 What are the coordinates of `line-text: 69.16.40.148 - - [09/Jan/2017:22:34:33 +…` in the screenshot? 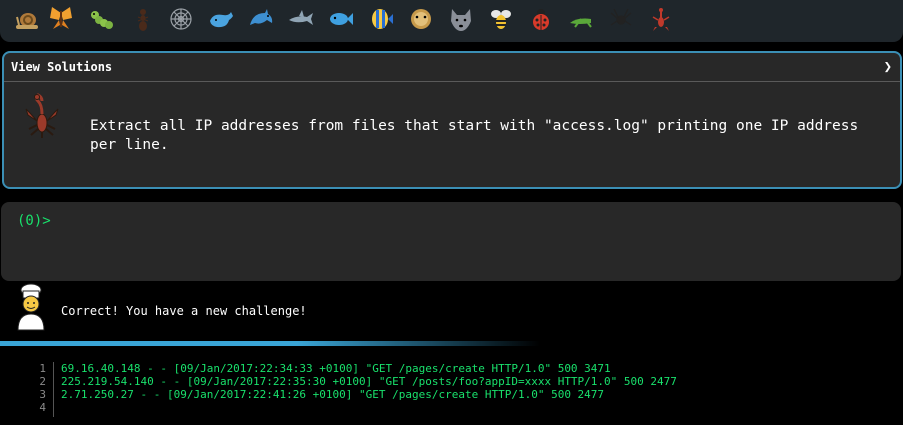 It's located at (336, 368).